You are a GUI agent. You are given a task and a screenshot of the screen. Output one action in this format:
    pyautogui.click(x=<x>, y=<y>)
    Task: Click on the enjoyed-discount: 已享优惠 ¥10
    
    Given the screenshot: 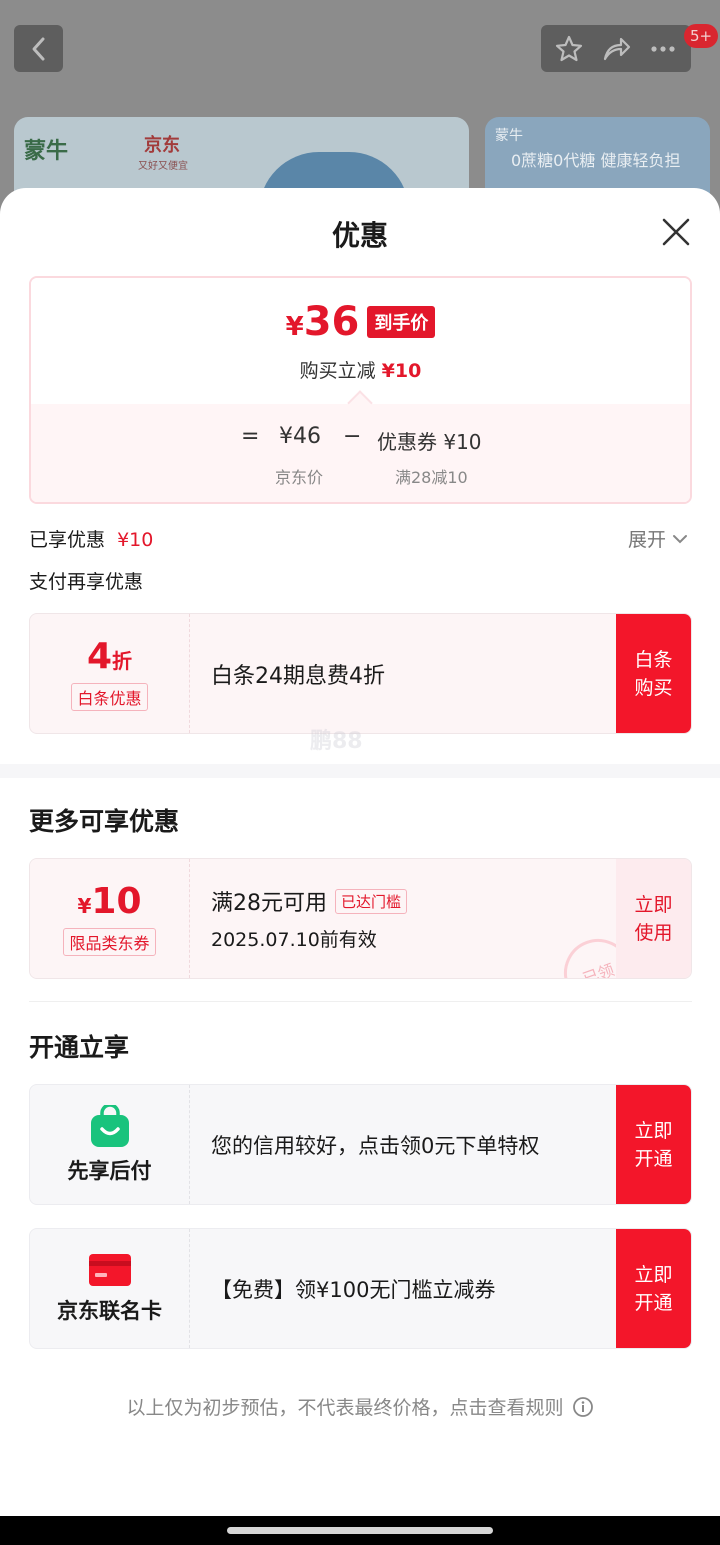 What is the action you would take?
    pyautogui.click(x=91, y=538)
    